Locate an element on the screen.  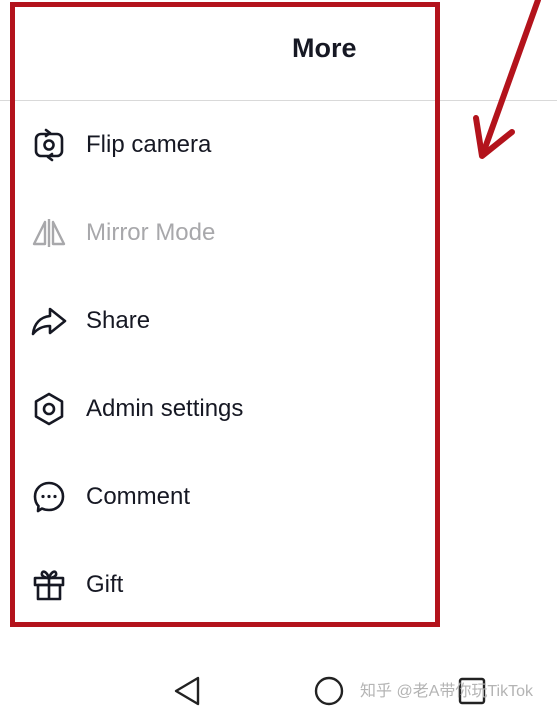
menu-item-label: Comment is located at coordinates (138, 496).